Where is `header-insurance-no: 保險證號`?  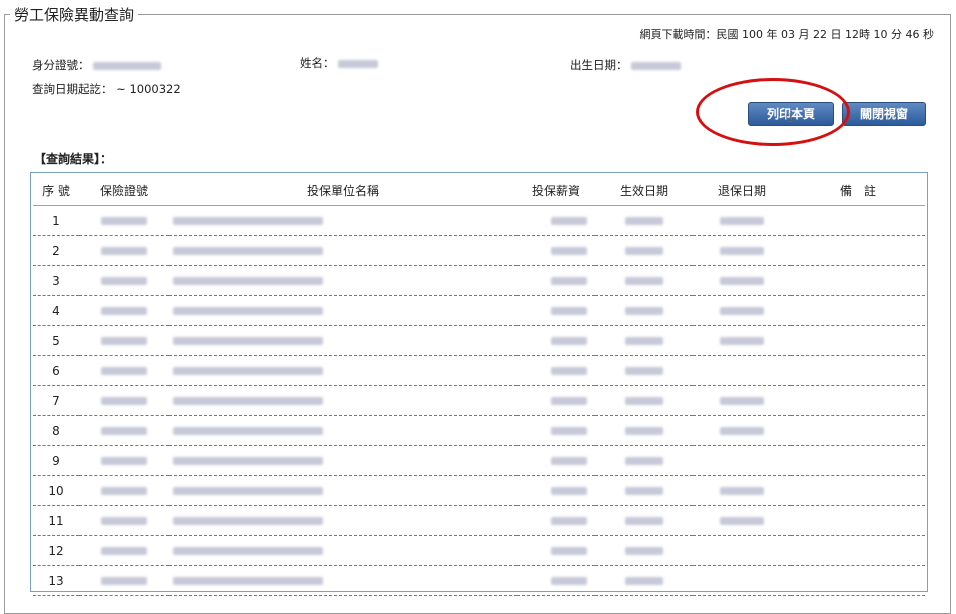 header-insurance-no: 保險證號 is located at coordinates (124, 190).